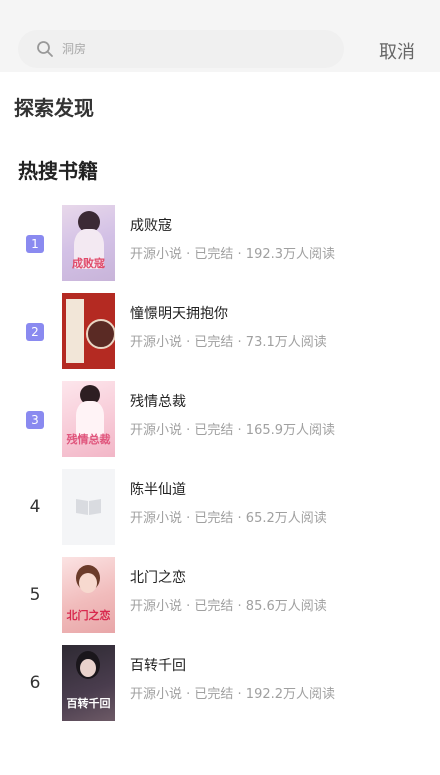 The width and height of the screenshot is (440, 775). Describe the element at coordinates (228, 518) in the screenshot. I see `book-meta: 开源小说 · 已完结 · 65.2万人阅读` at that location.